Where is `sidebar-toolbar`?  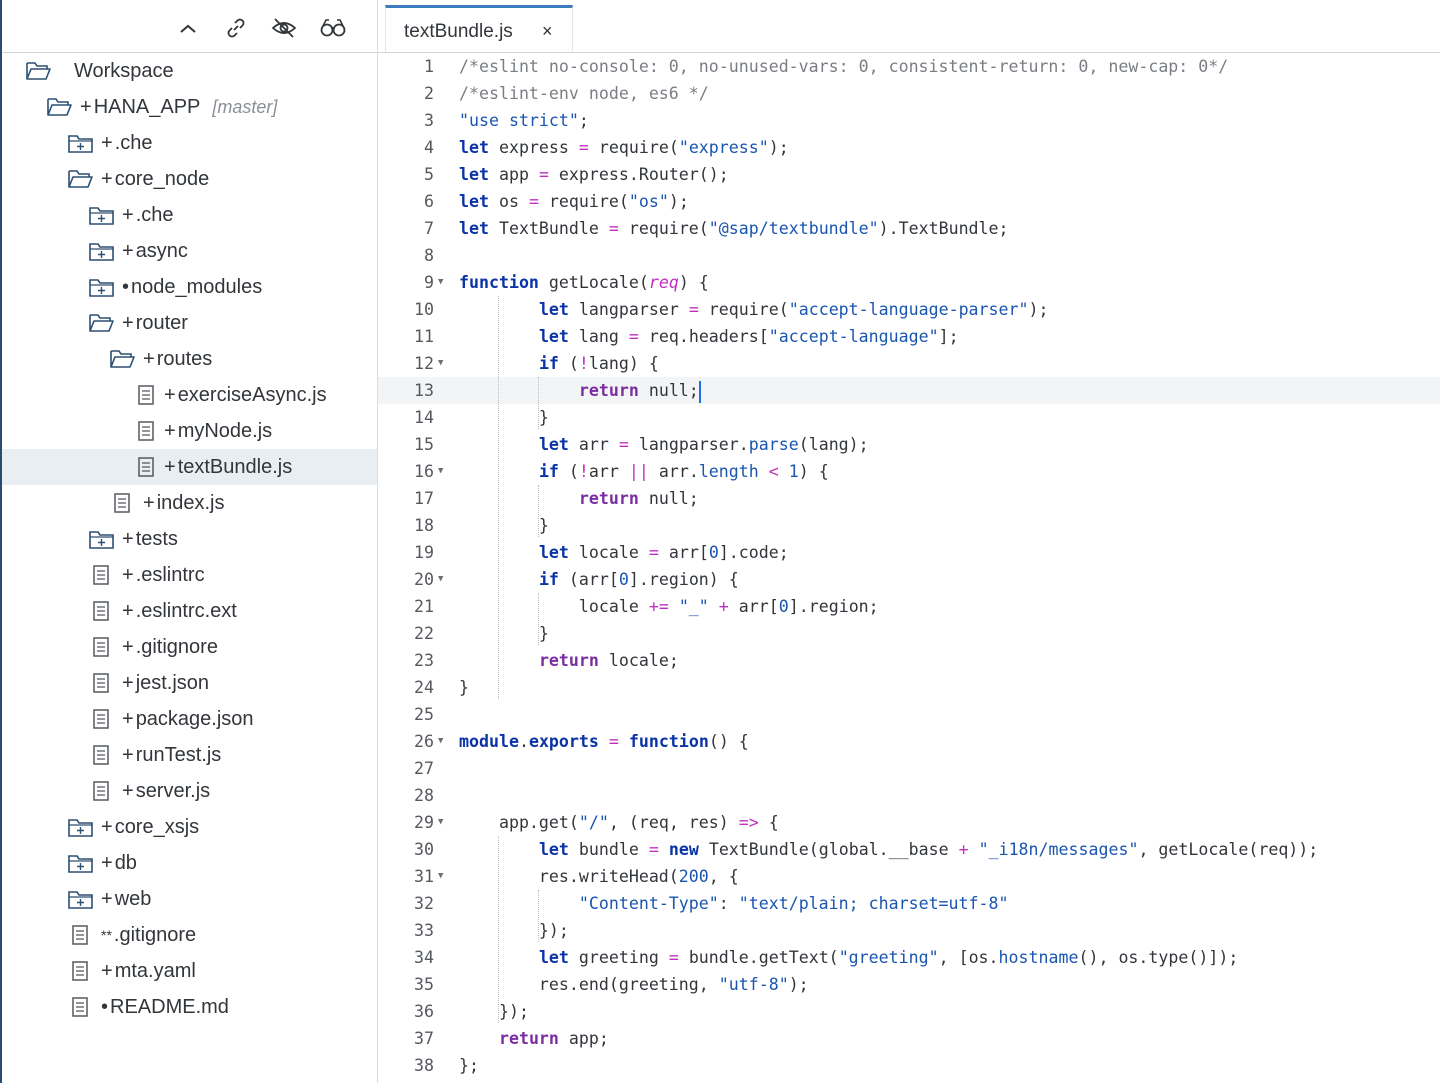 sidebar-toolbar is located at coordinates (189, 26).